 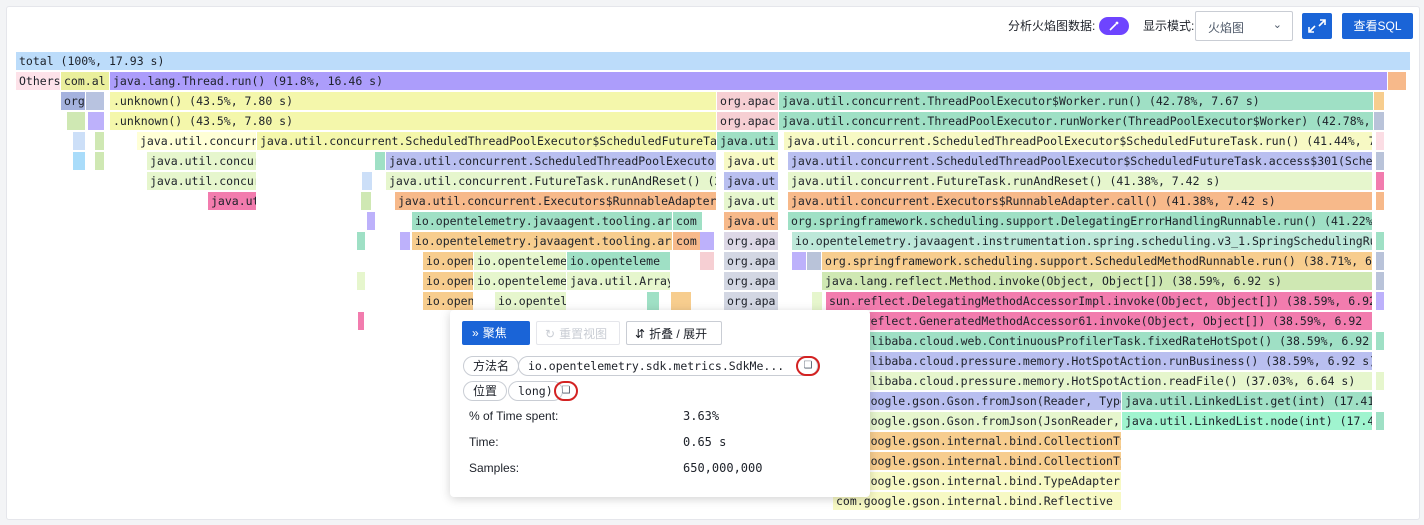 What do you see at coordinates (496, 333) in the screenshot?
I see `focus-button: » 聚焦` at bounding box center [496, 333].